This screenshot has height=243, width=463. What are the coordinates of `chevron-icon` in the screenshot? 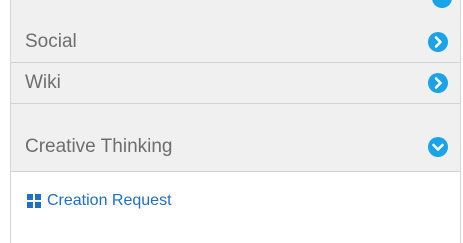 It's located at (442, 4).